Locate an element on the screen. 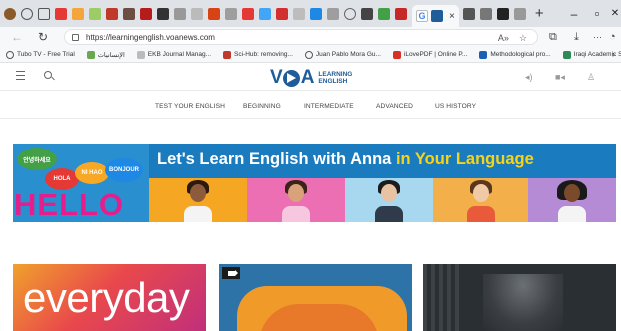 The image size is (621, 331). tab-favicon-blue is located at coordinates (265, 13).